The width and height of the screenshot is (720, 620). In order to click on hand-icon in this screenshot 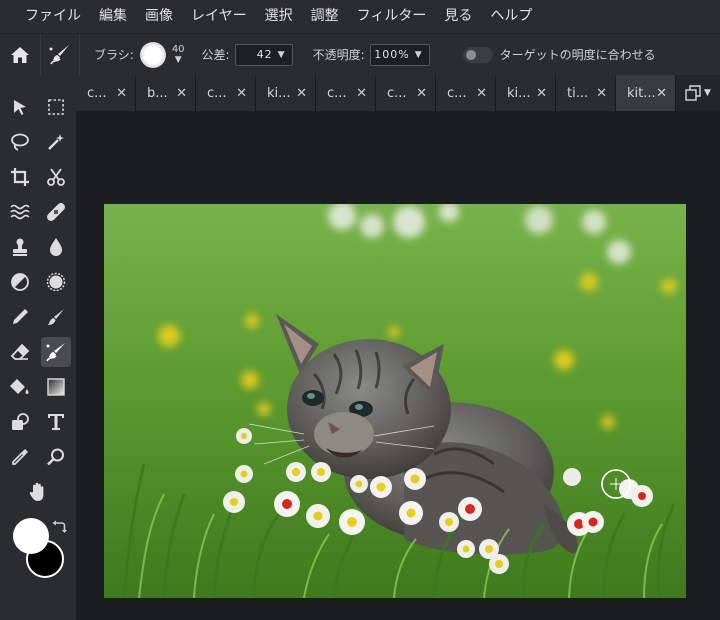, I will do `click(36, 491)`.